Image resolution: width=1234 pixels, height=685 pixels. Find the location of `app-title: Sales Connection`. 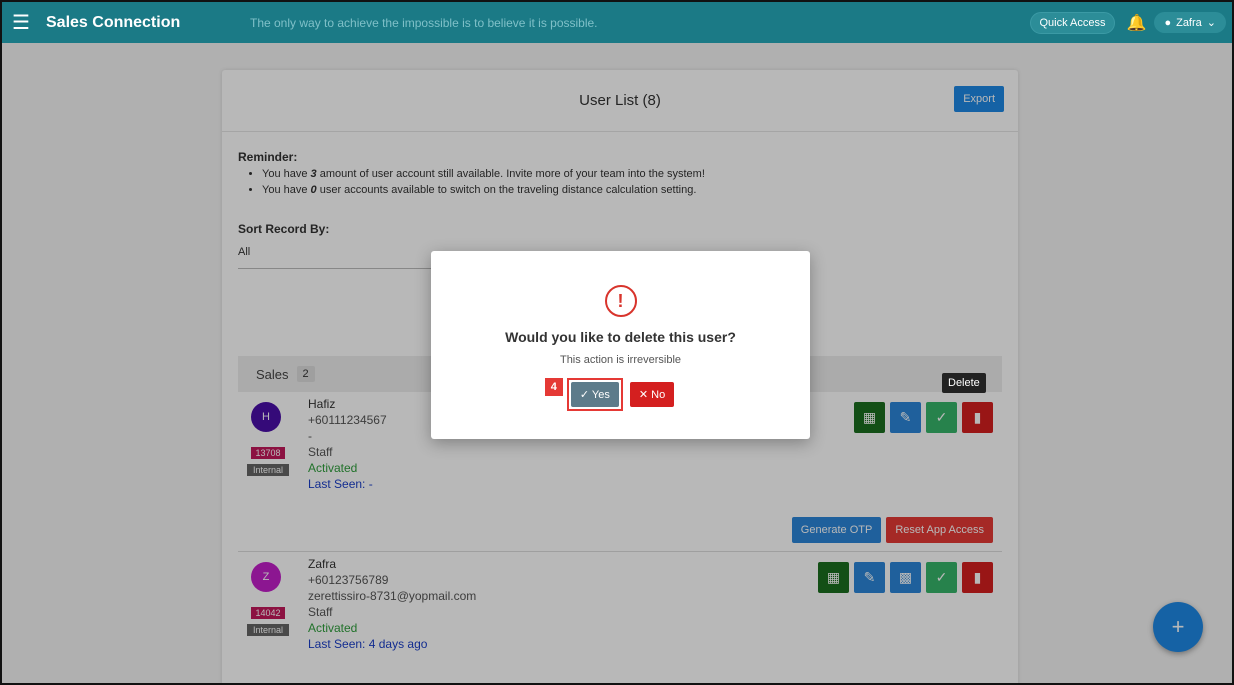

app-title: Sales Connection is located at coordinates (148, 23).